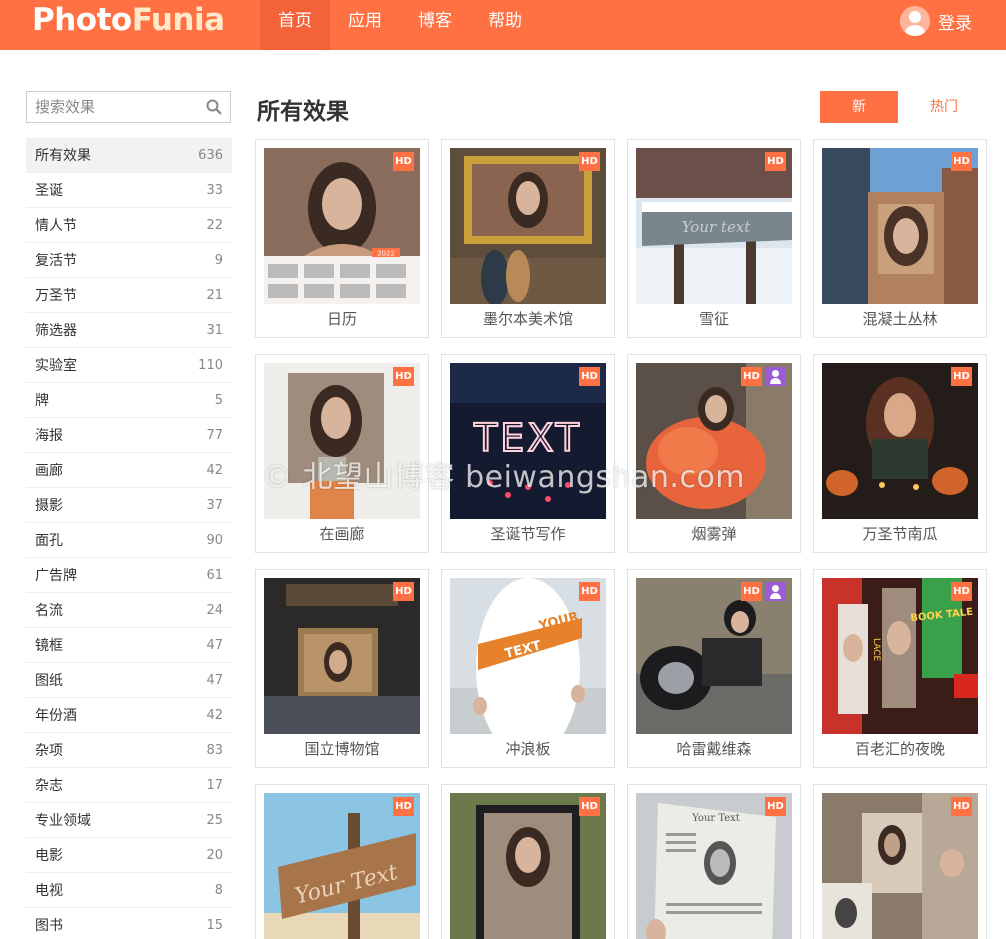  What do you see at coordinates (129, 610) in the screenshot?
I see `category-celebrities: 名流 24` at bounding box center [129, 610].